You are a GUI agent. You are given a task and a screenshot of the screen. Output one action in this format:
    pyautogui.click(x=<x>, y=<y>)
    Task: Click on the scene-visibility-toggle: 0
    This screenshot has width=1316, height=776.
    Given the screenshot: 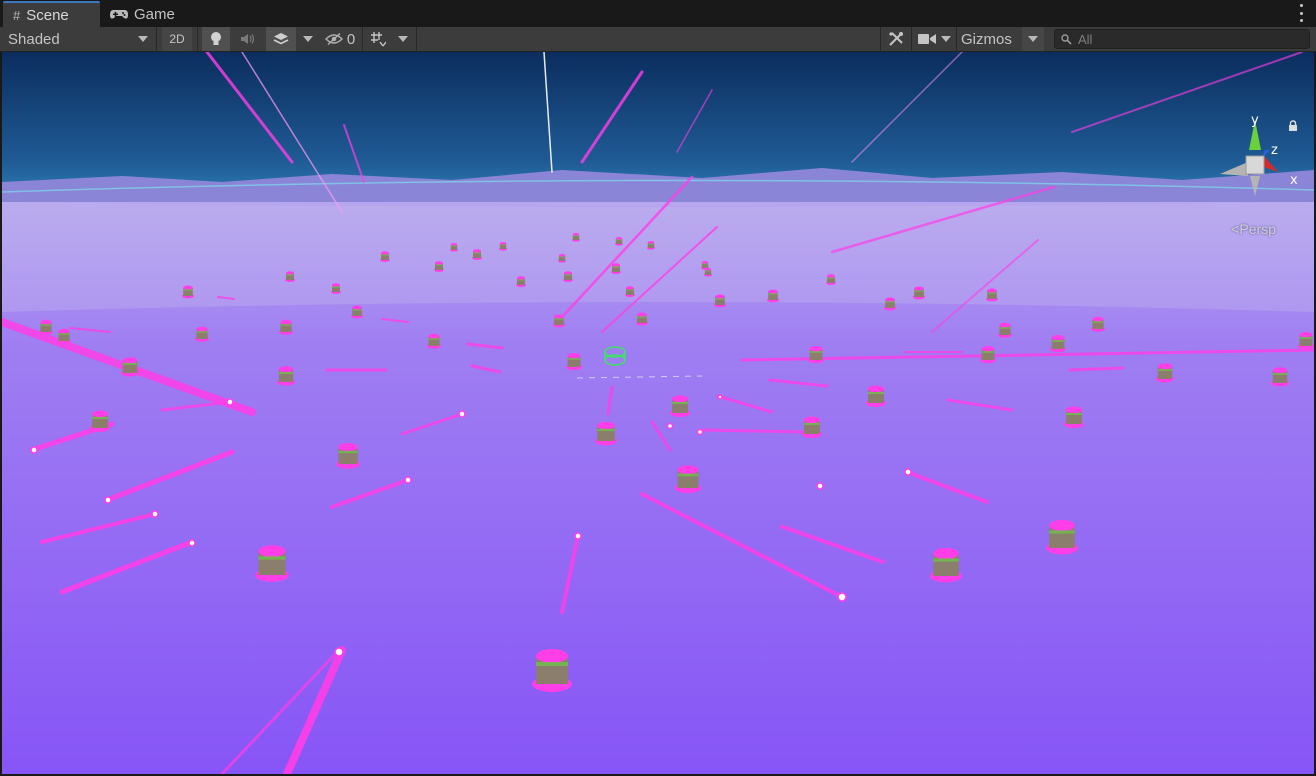 What is the action you would take?
    pyautogui.click(x=340, y=39)
    